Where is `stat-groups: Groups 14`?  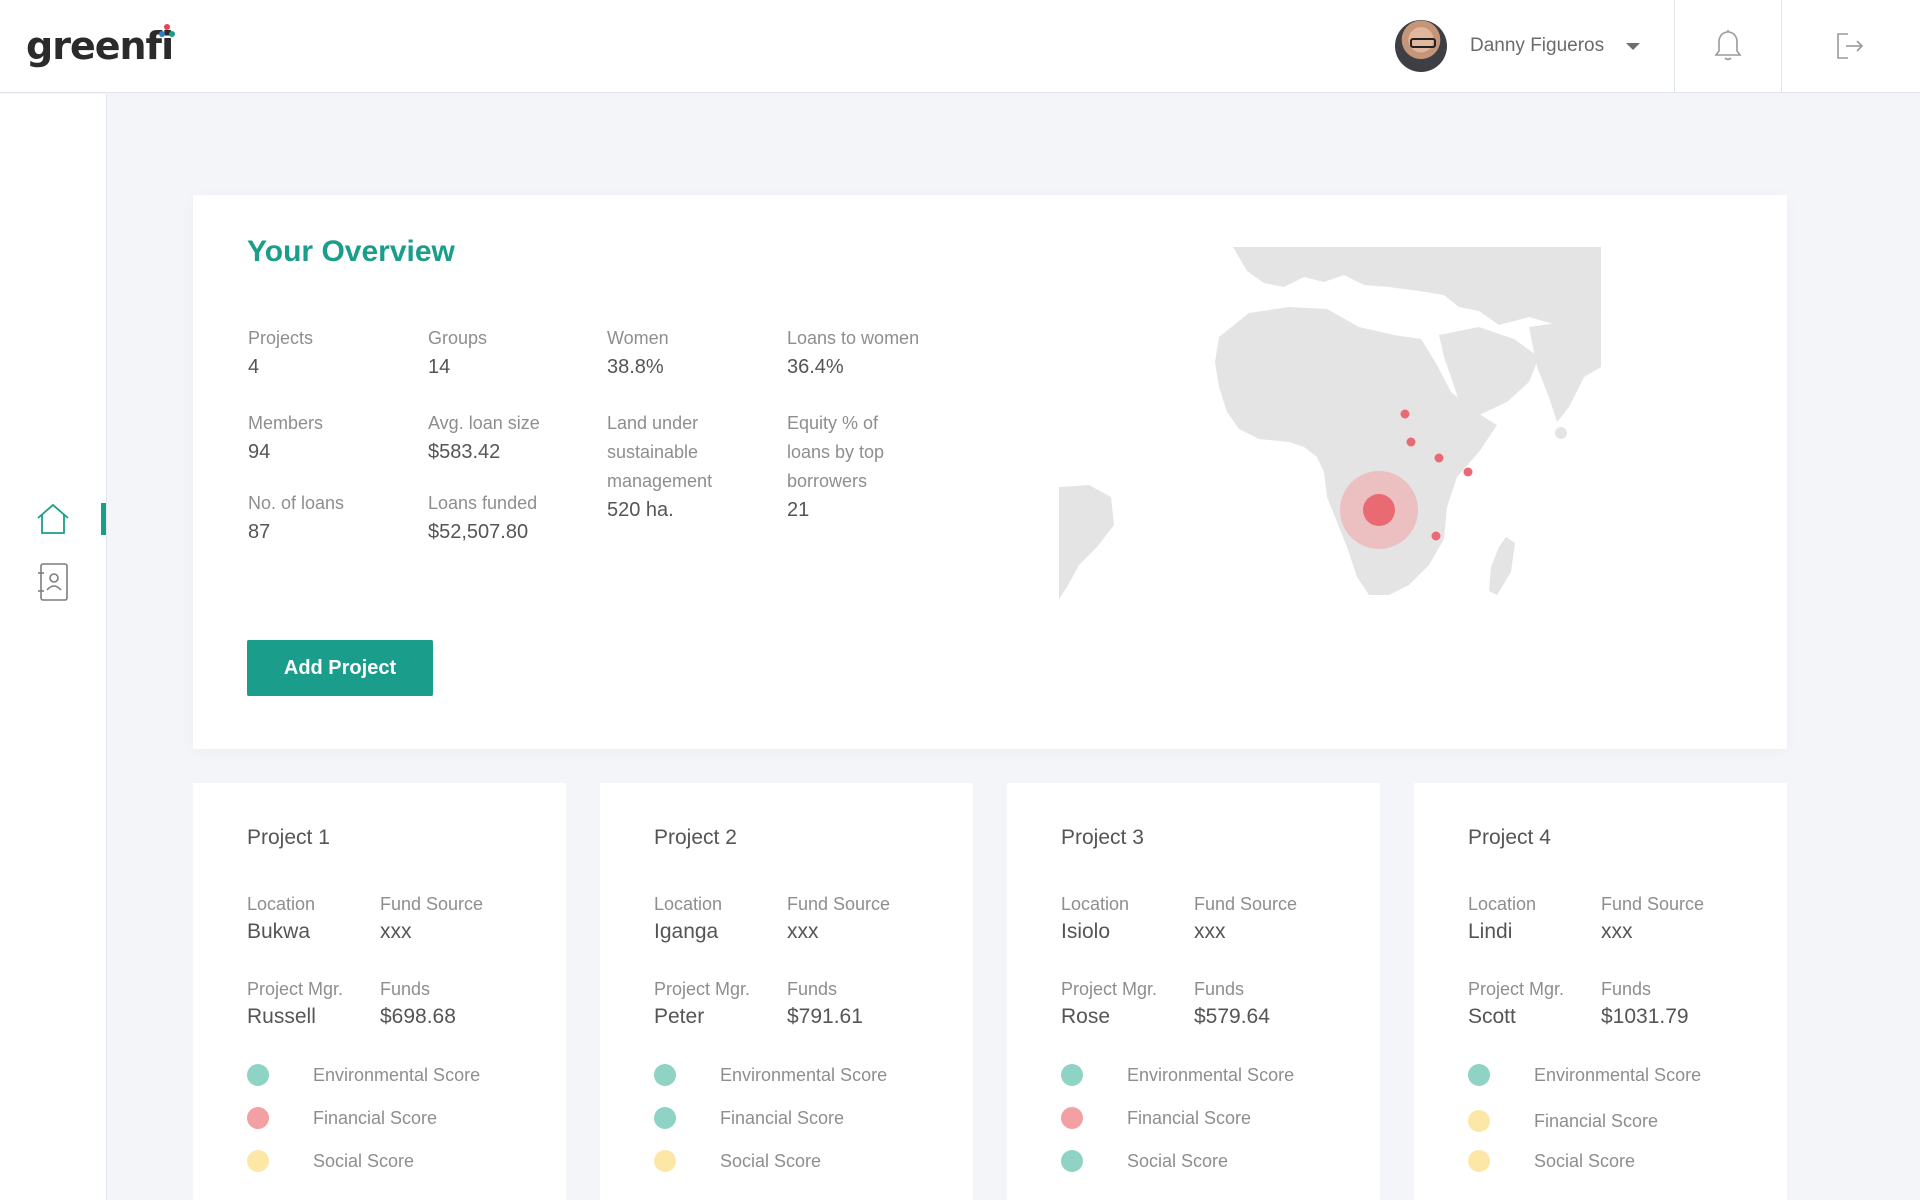 stat-groups: Groups 14 is located at coordinates (518, 352).